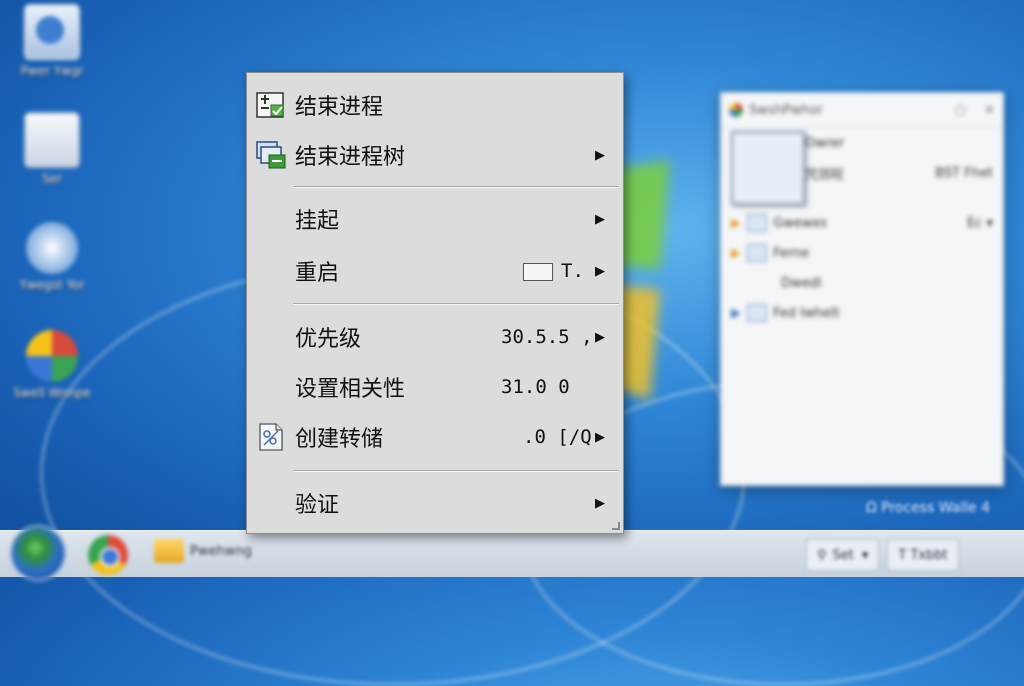 This screenshot has width=1024, height=686. Describe the element at coordinates (862, 283) in the screenshot. I see `list-item: Dwedl` at that location.